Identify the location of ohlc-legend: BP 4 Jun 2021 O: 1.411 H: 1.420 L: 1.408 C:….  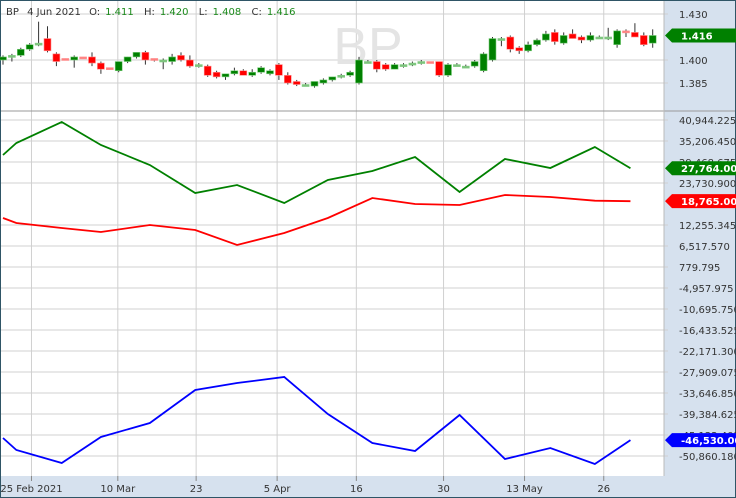
(154, 12).